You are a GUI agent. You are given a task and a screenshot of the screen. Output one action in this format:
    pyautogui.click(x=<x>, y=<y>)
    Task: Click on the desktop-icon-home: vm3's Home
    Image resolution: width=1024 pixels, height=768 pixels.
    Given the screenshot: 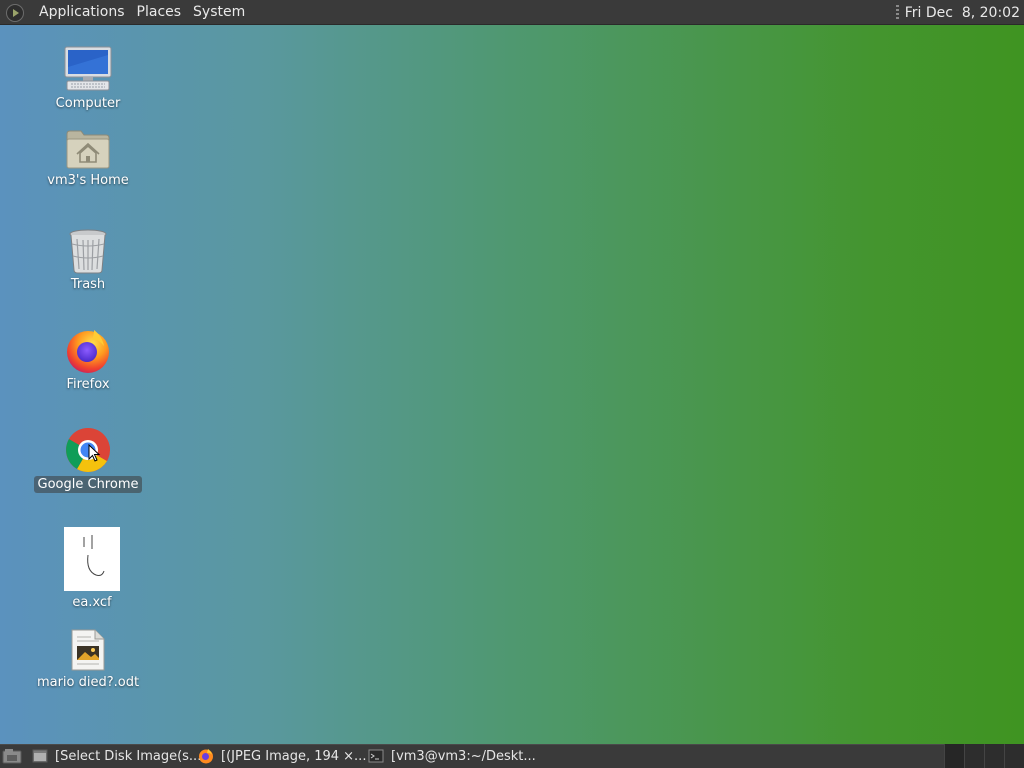 What is the action you would take?
    pyautogui.click(x=88, y=158)
    